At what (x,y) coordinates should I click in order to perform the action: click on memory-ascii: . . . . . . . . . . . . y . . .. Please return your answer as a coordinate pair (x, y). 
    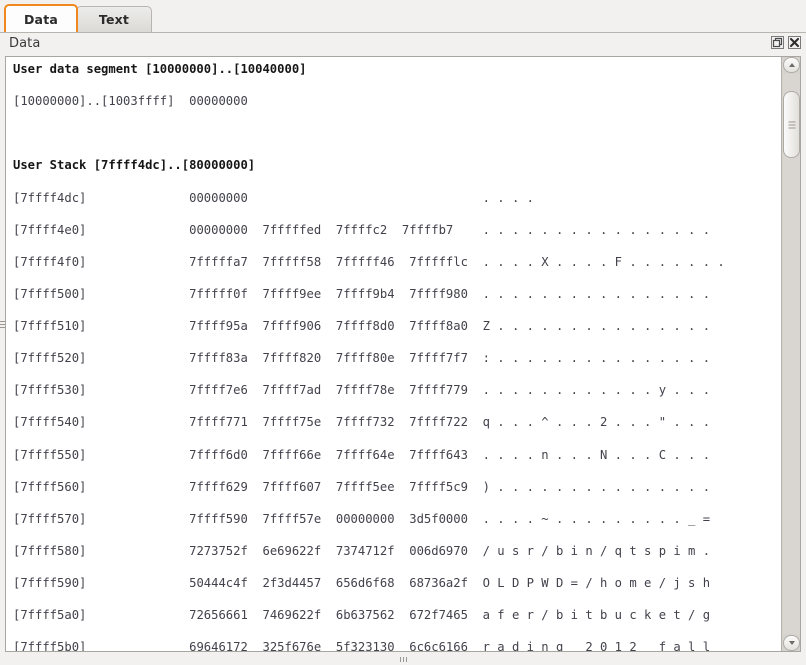
    Looking at the image, I should click on (596, 390).